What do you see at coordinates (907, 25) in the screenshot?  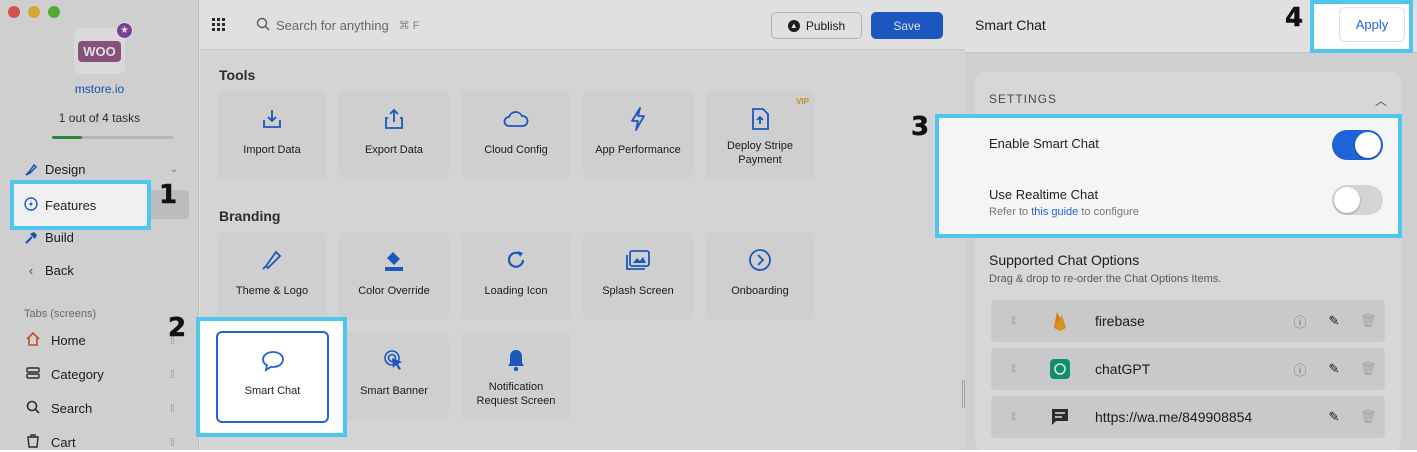 I see `save-button: Save` at bounding box center [907, 25].